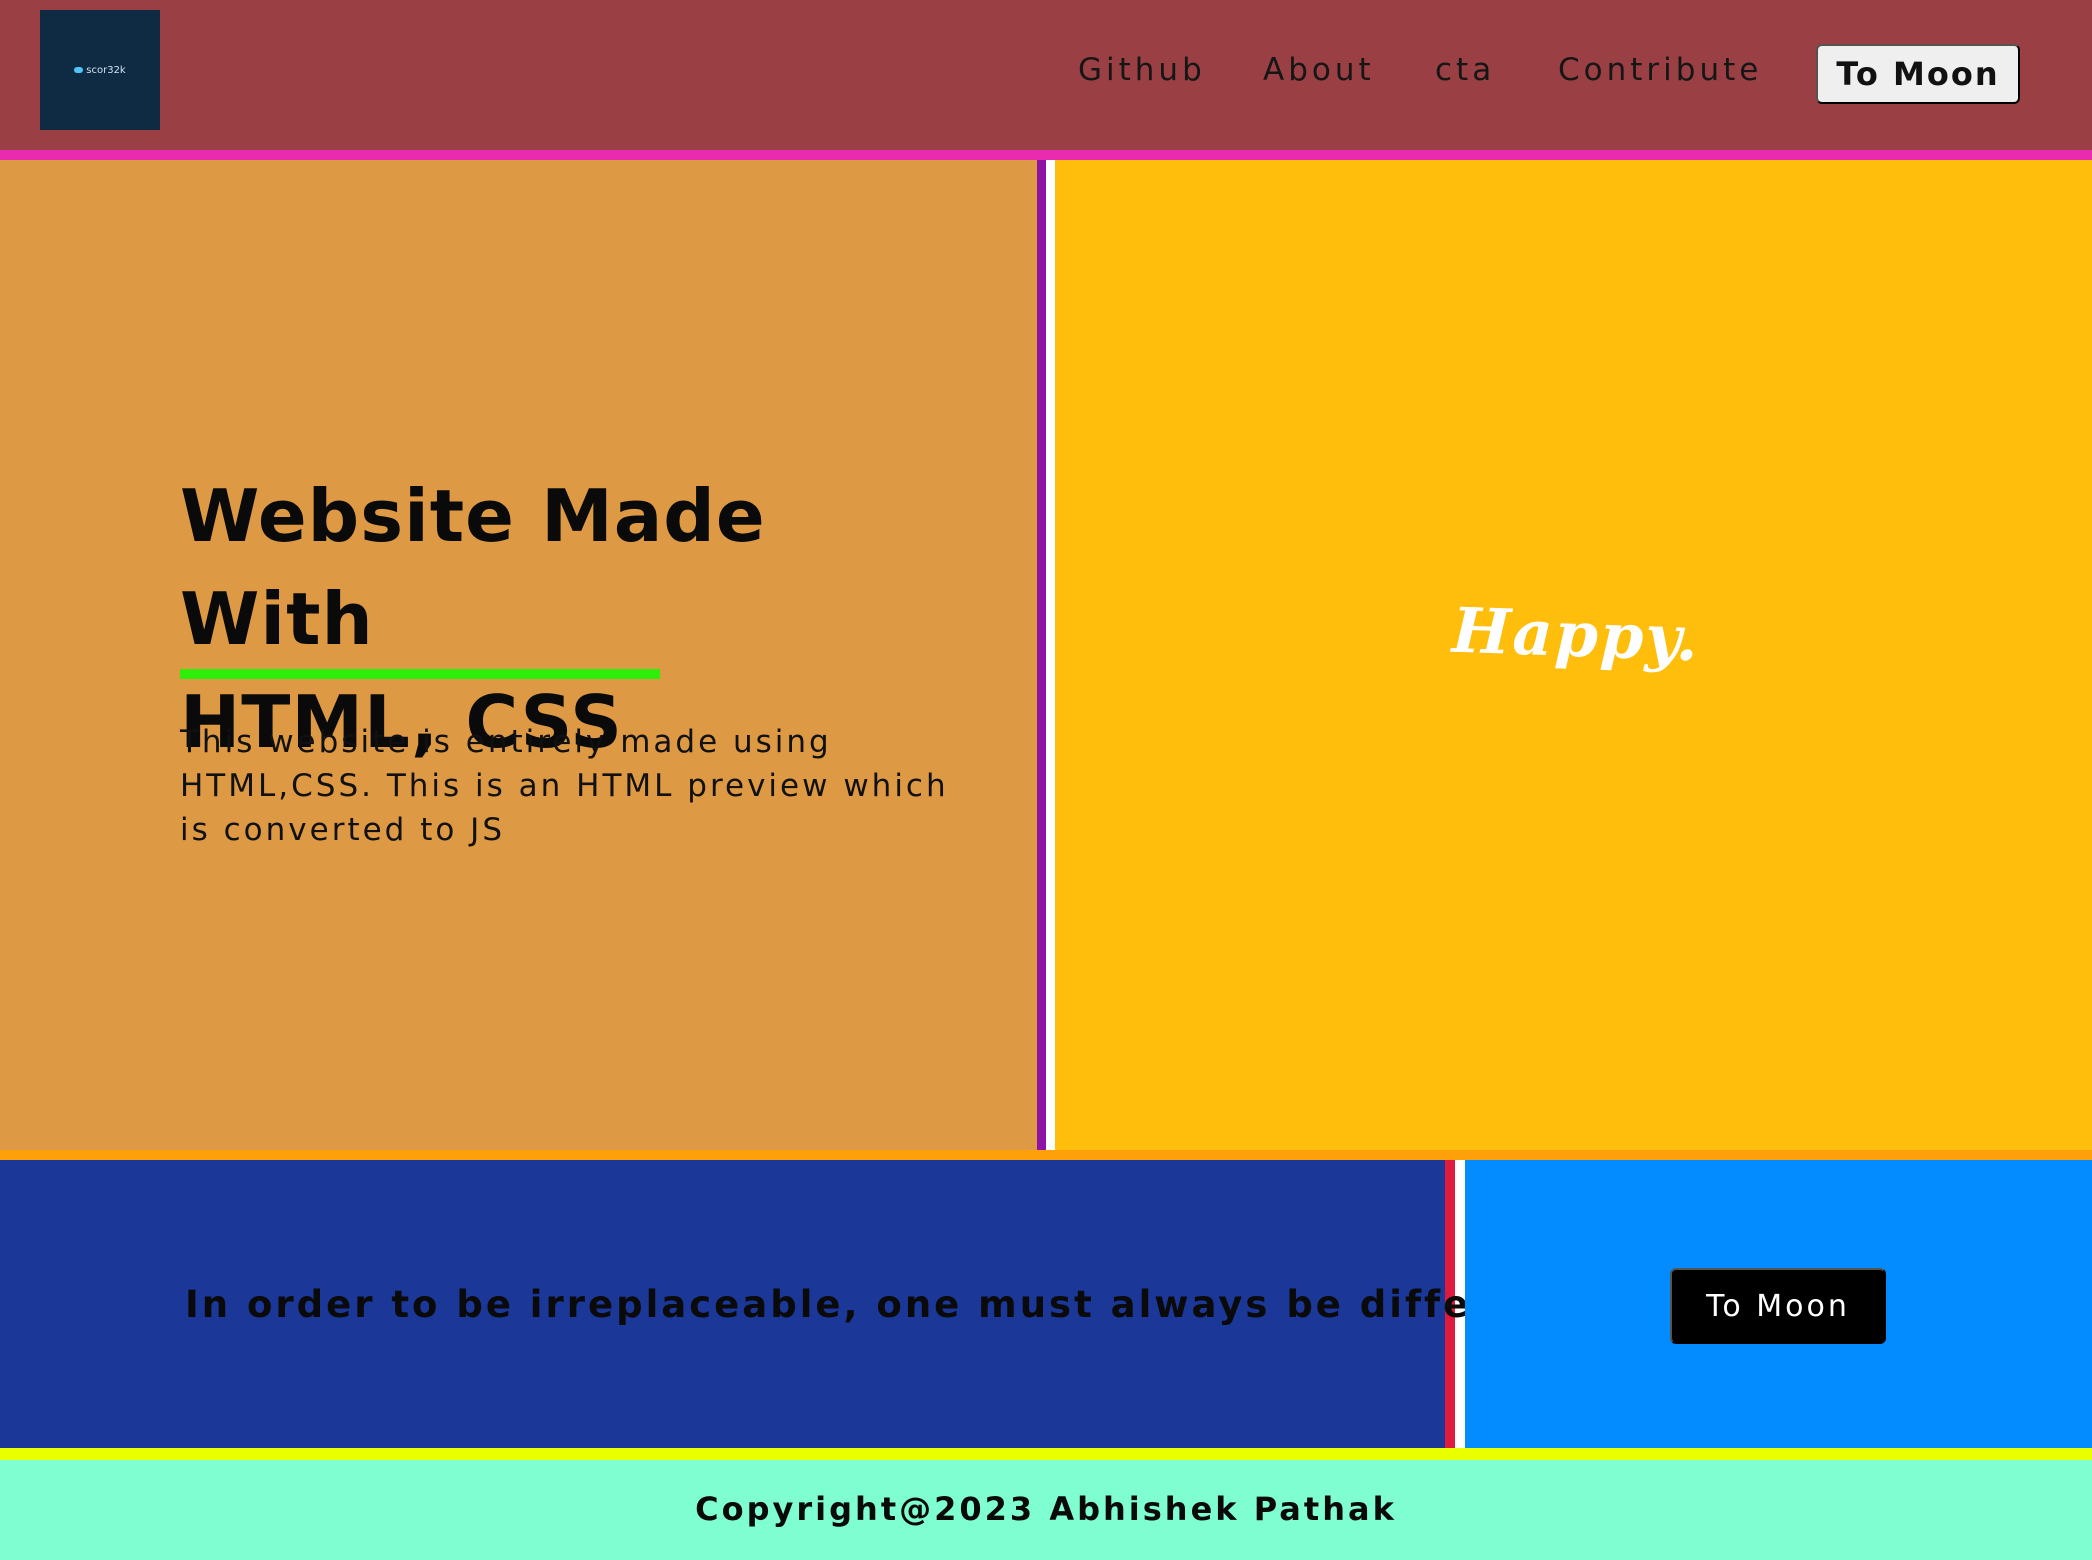 The image size is (2092, 1560). What do you see at coordinates (1465, 70) in the screenshot?
I see `nav-link-cta: cta` at bounding box center [1465, 70].